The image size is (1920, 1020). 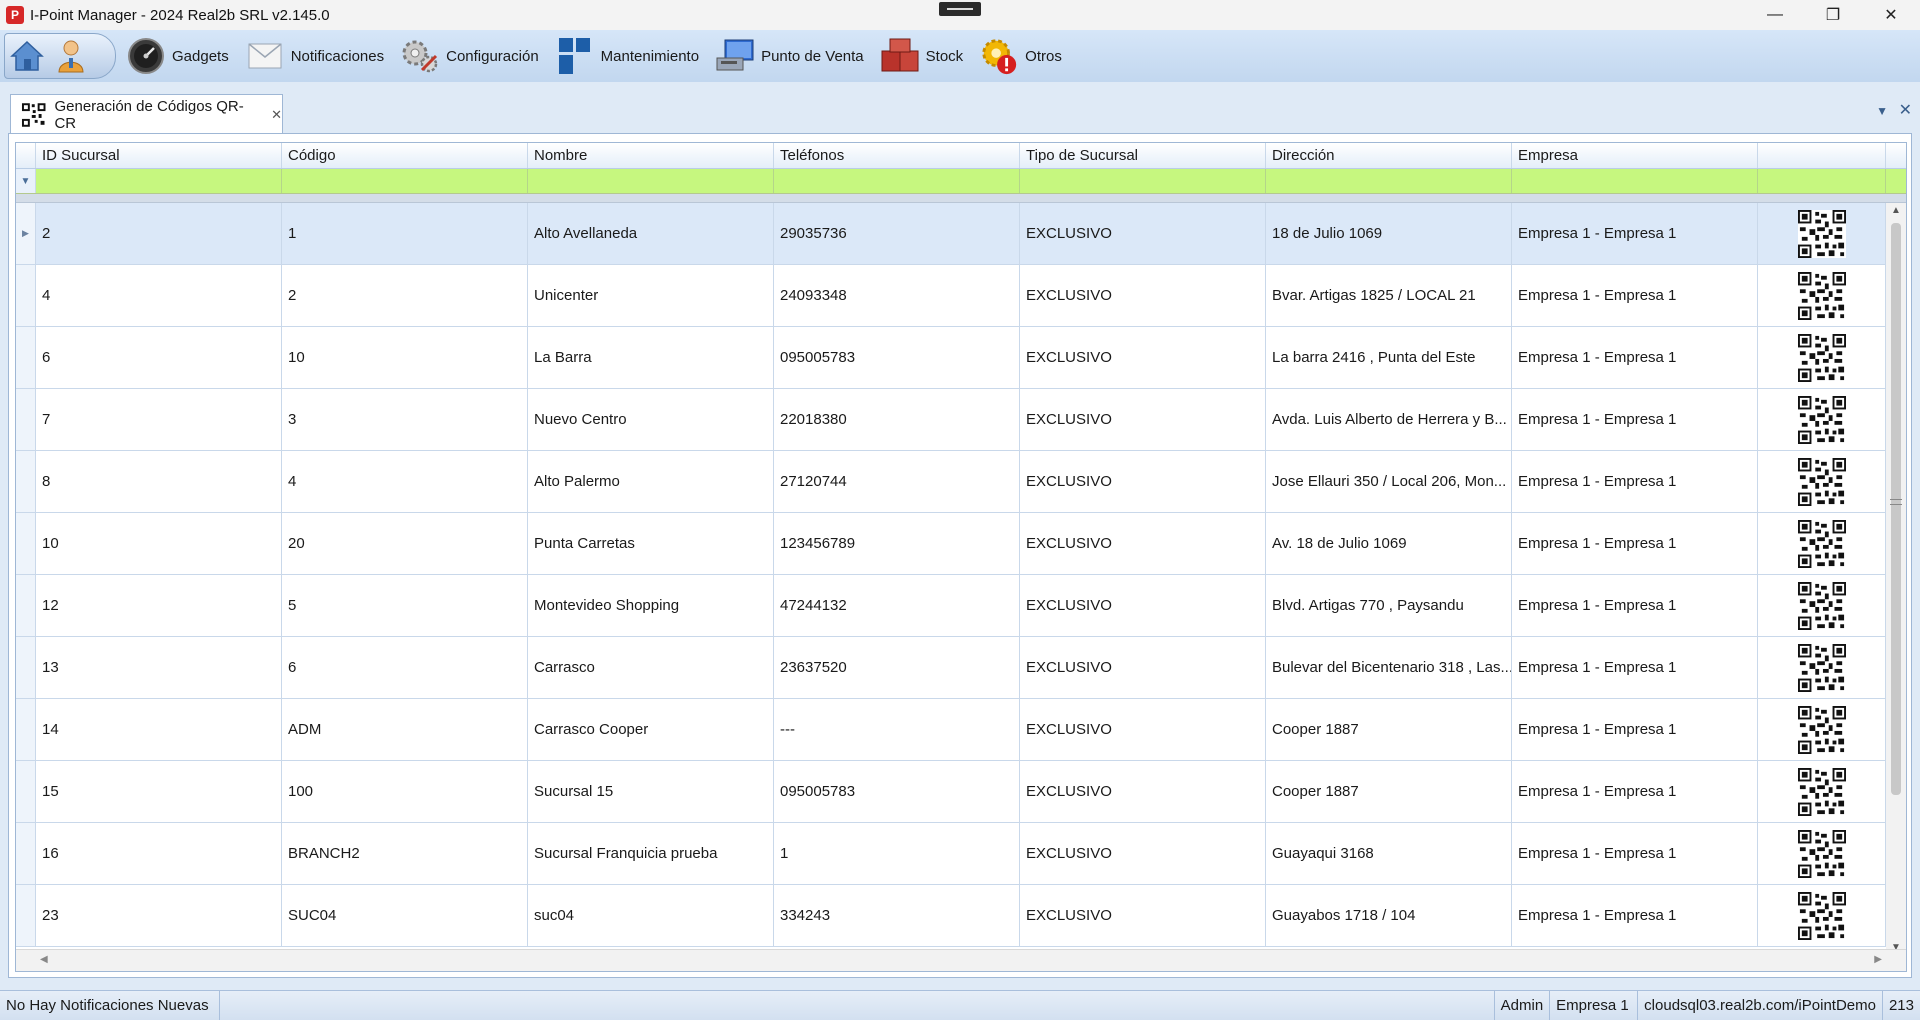 I want to click on cell-codigo: 6, so click(x=405, y=667).